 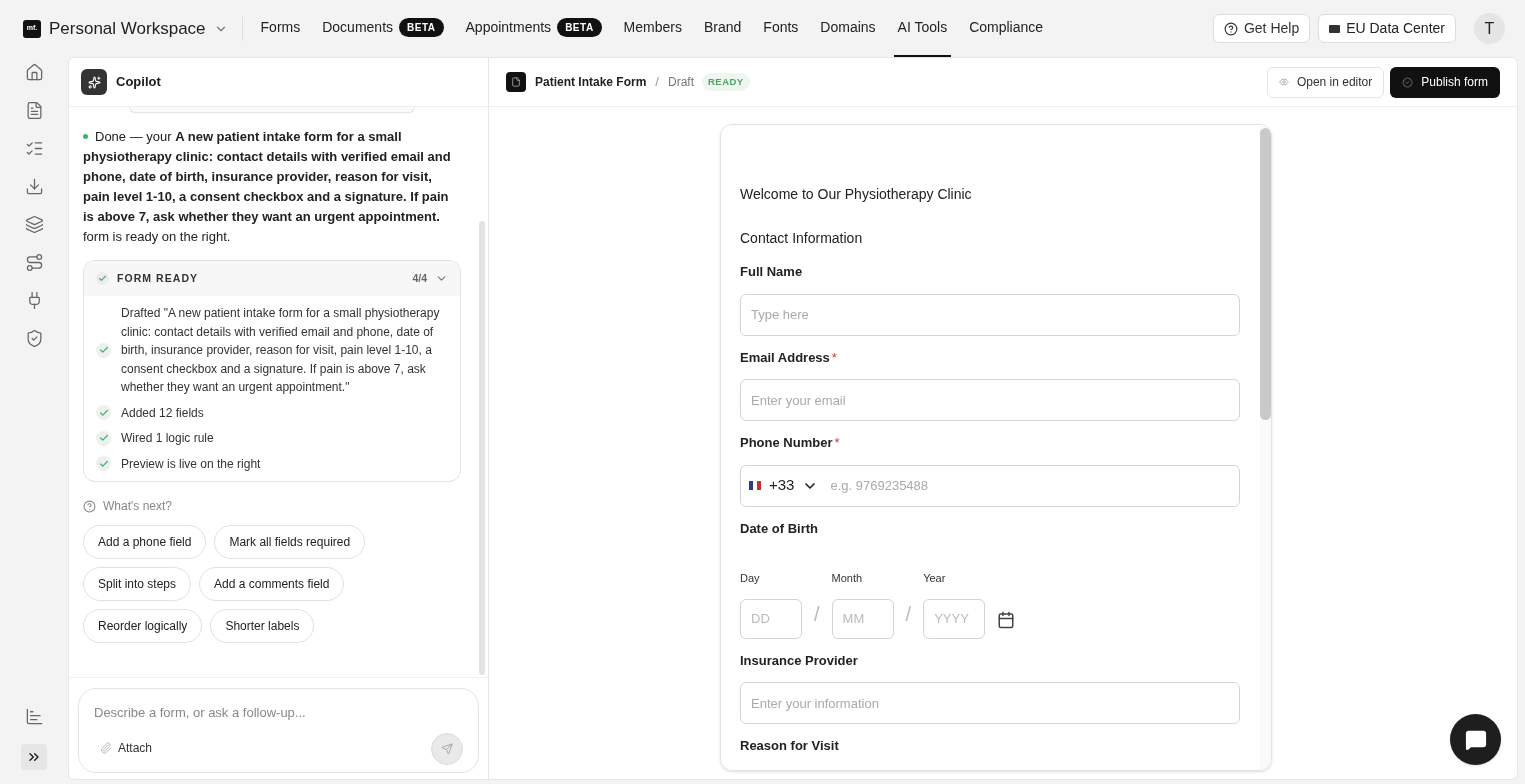 What do you see at coordinates (1030, 485) in the screenshot?
I see `phone-input: e.g. 9769235488` at bounding box center [1030, 485].